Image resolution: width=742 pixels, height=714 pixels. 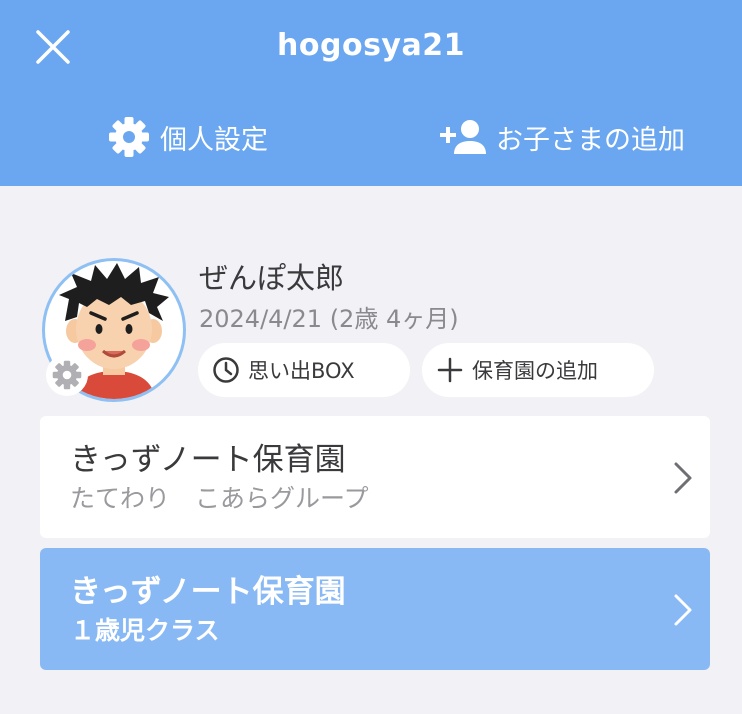 What do you see at coordinates (329, 319) in the screenshot?
I see `child-birthdate: 2024/4/21 (2歳 4ヶ月)` at bounding box center [329, 319].